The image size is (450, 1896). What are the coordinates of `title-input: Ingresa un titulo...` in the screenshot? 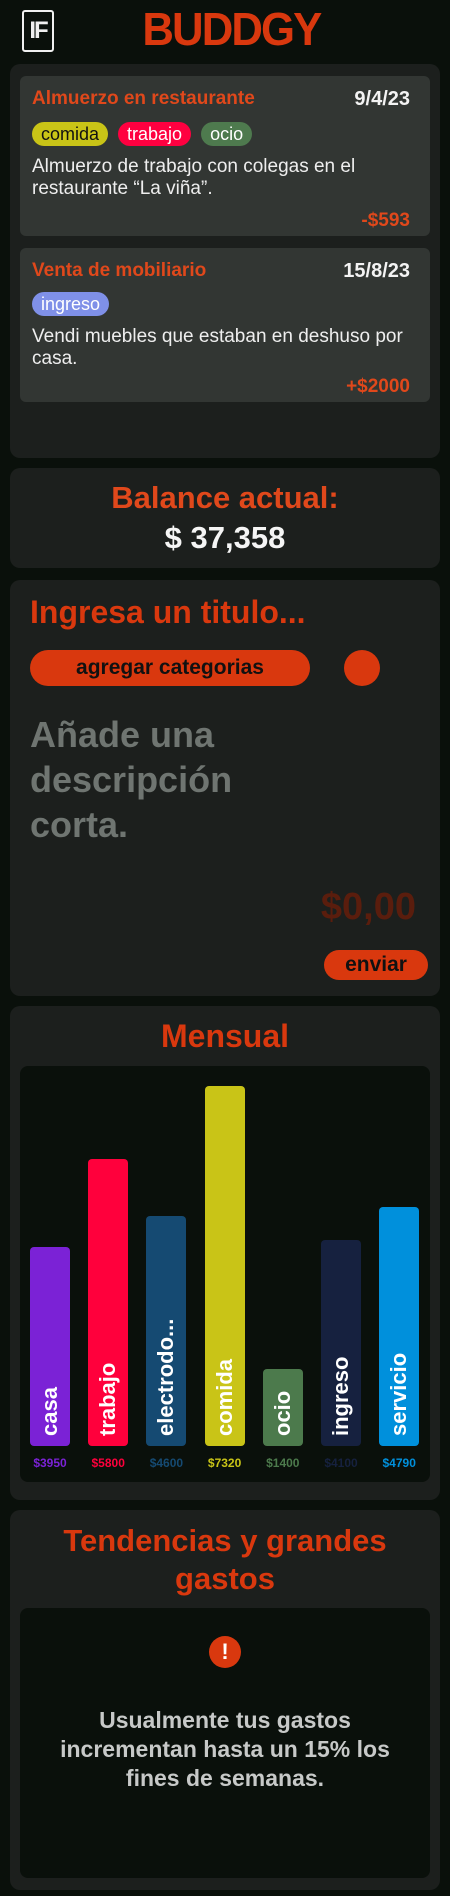 It's located at (168, 612).